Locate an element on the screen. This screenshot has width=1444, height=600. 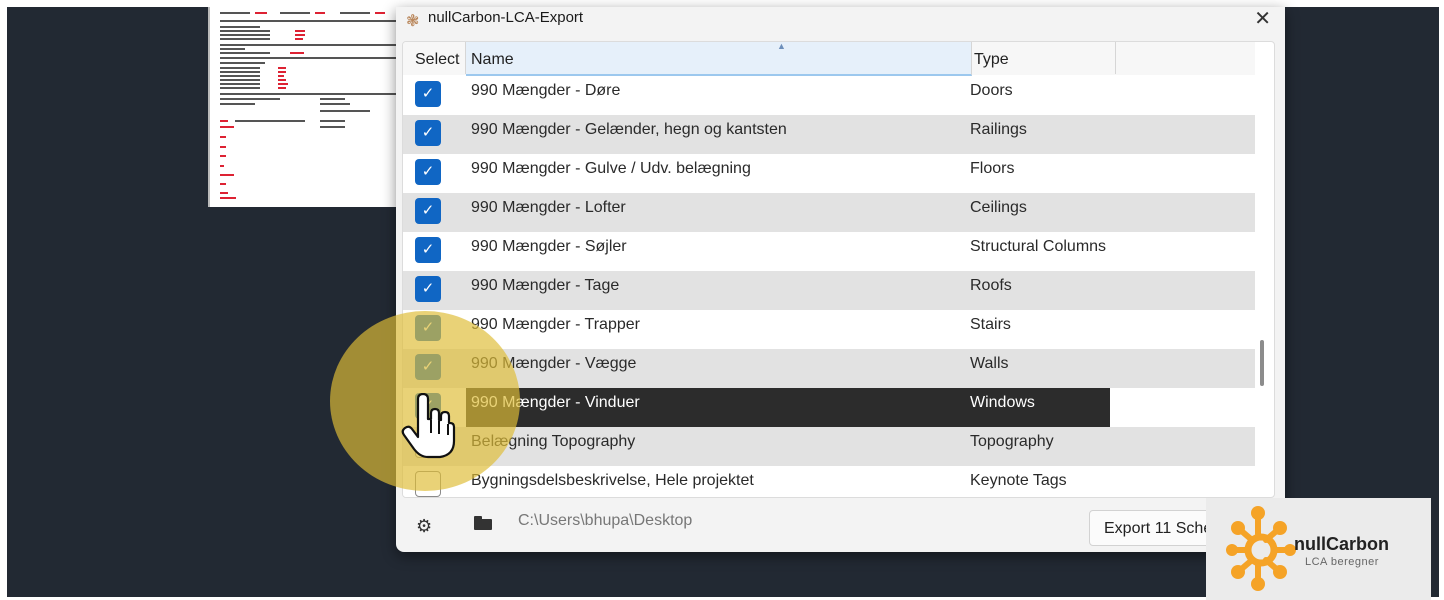
window-title: nullCarbon-LCA-Export is located at coordinates (506, 17).